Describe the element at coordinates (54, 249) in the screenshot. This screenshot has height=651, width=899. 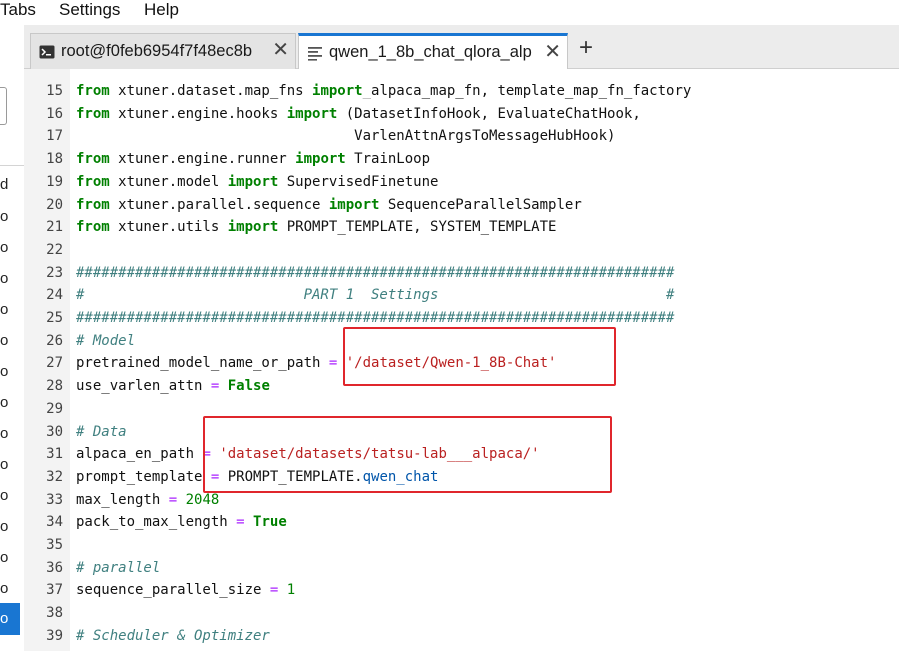
I see `line-number: 22` at that location.